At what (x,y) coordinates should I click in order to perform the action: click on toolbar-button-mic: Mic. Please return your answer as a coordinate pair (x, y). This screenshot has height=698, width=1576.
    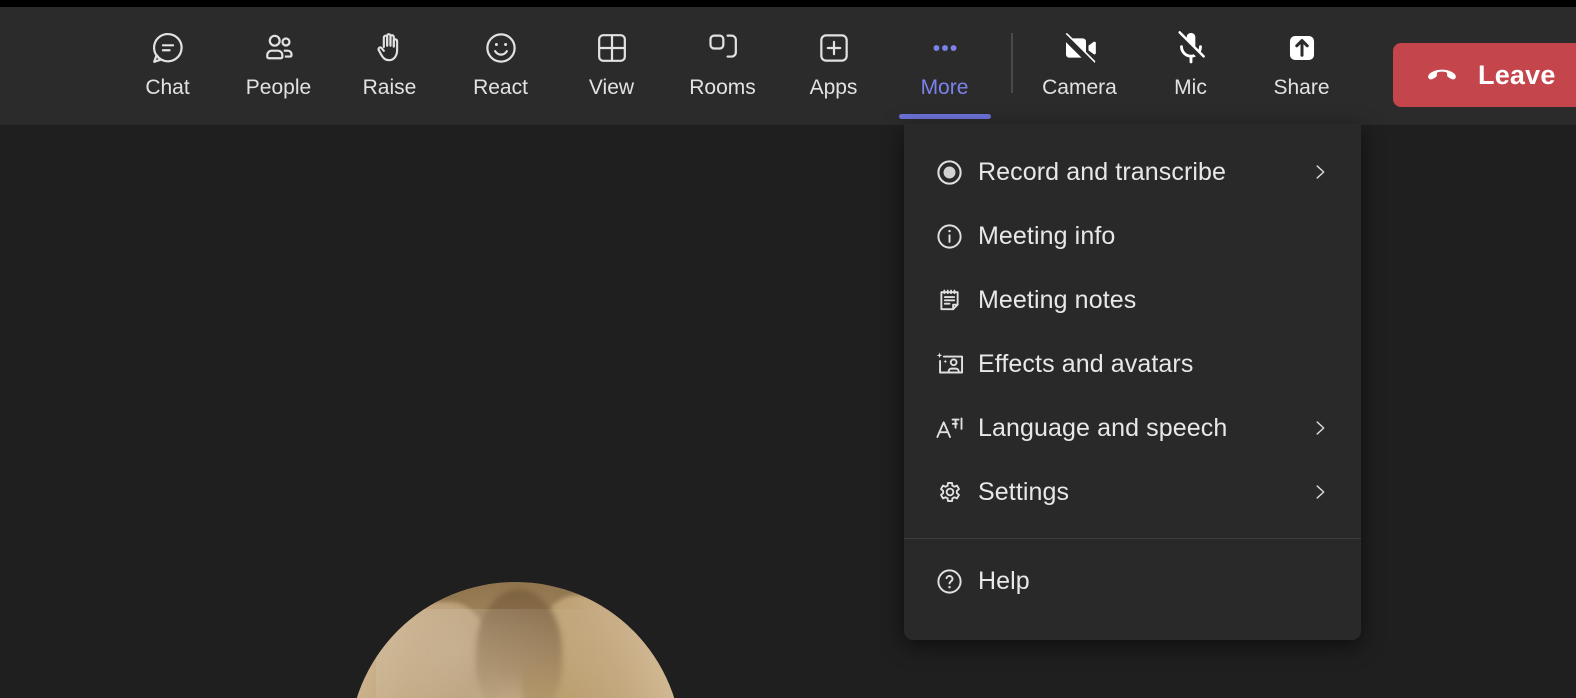
    Looking at the image, I should click on (1190, 63).